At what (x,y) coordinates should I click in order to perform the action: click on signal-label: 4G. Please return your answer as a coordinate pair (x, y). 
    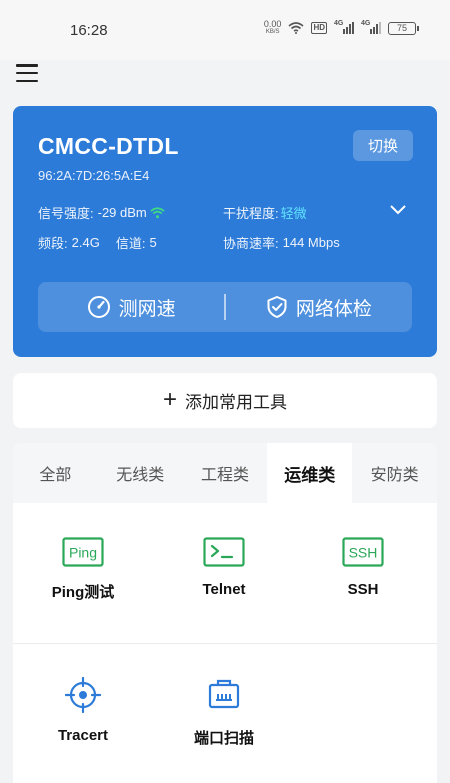
    Looking at the image, I should click on (339, 23).